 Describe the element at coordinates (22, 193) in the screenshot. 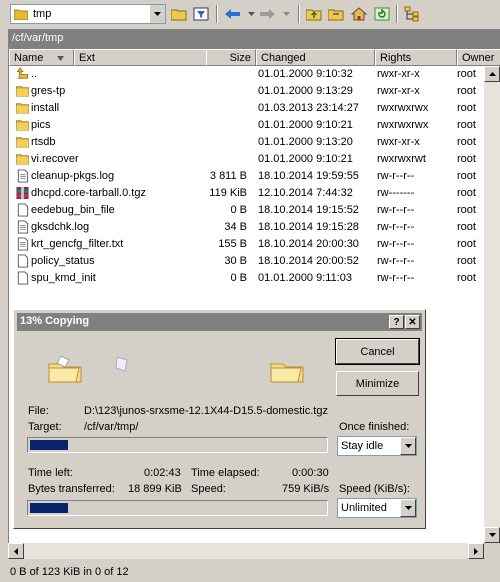

I see `archive-file-icon` at that location.